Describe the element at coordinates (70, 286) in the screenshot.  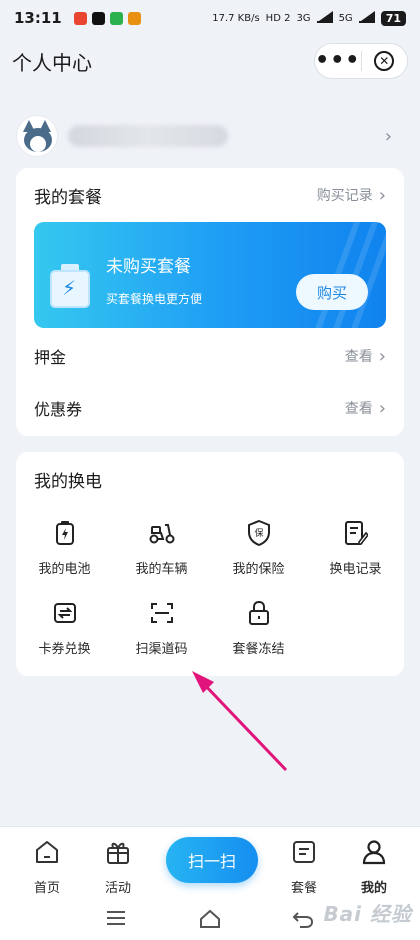
I see `battery-illustration-icon: ⚡` at that location.